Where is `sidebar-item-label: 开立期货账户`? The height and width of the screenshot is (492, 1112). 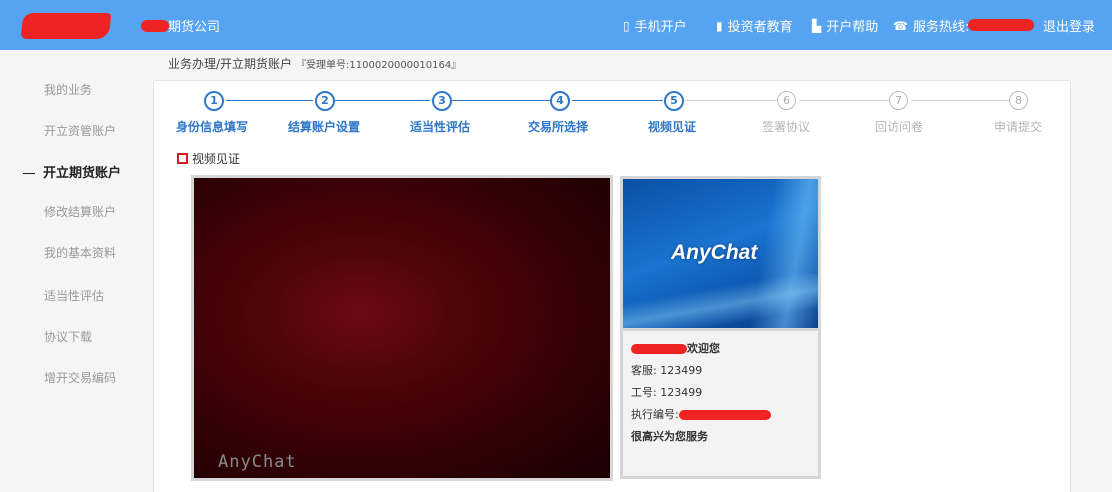 sidebar-item-label: 开立期货账户 is located at coordinates (82, 173).